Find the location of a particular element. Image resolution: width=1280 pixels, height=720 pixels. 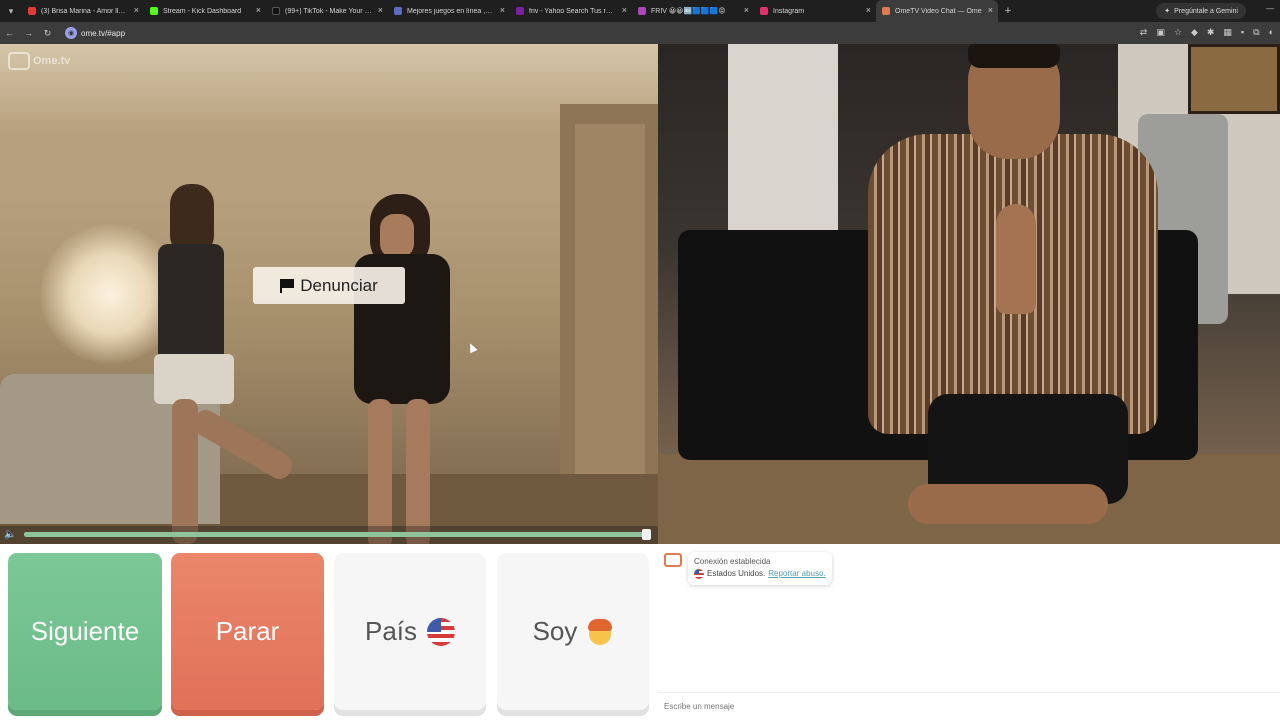

gemini-sparkle-icon: ✦ is located at coordinates (1167, 11).